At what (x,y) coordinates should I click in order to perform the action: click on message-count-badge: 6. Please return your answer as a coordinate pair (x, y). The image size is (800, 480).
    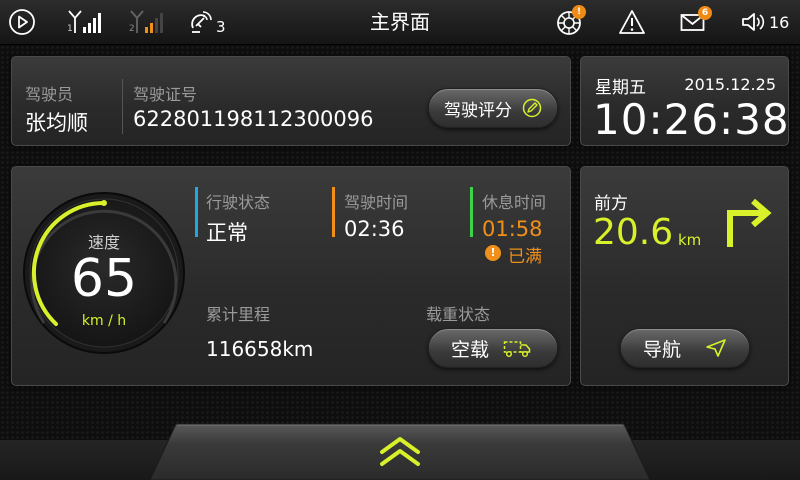
    Looking at the image, I should click on (705, 13).